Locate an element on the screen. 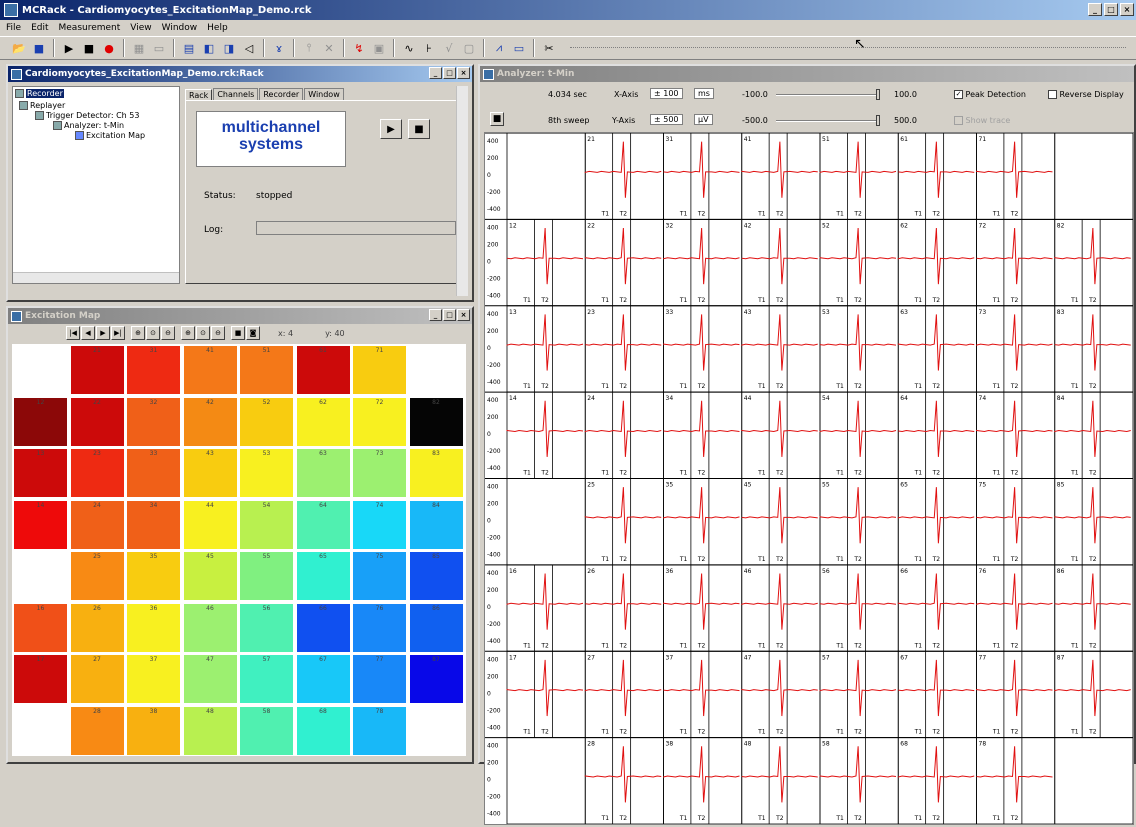  map-cell-37: 37 is located at coordinates (153, 679).